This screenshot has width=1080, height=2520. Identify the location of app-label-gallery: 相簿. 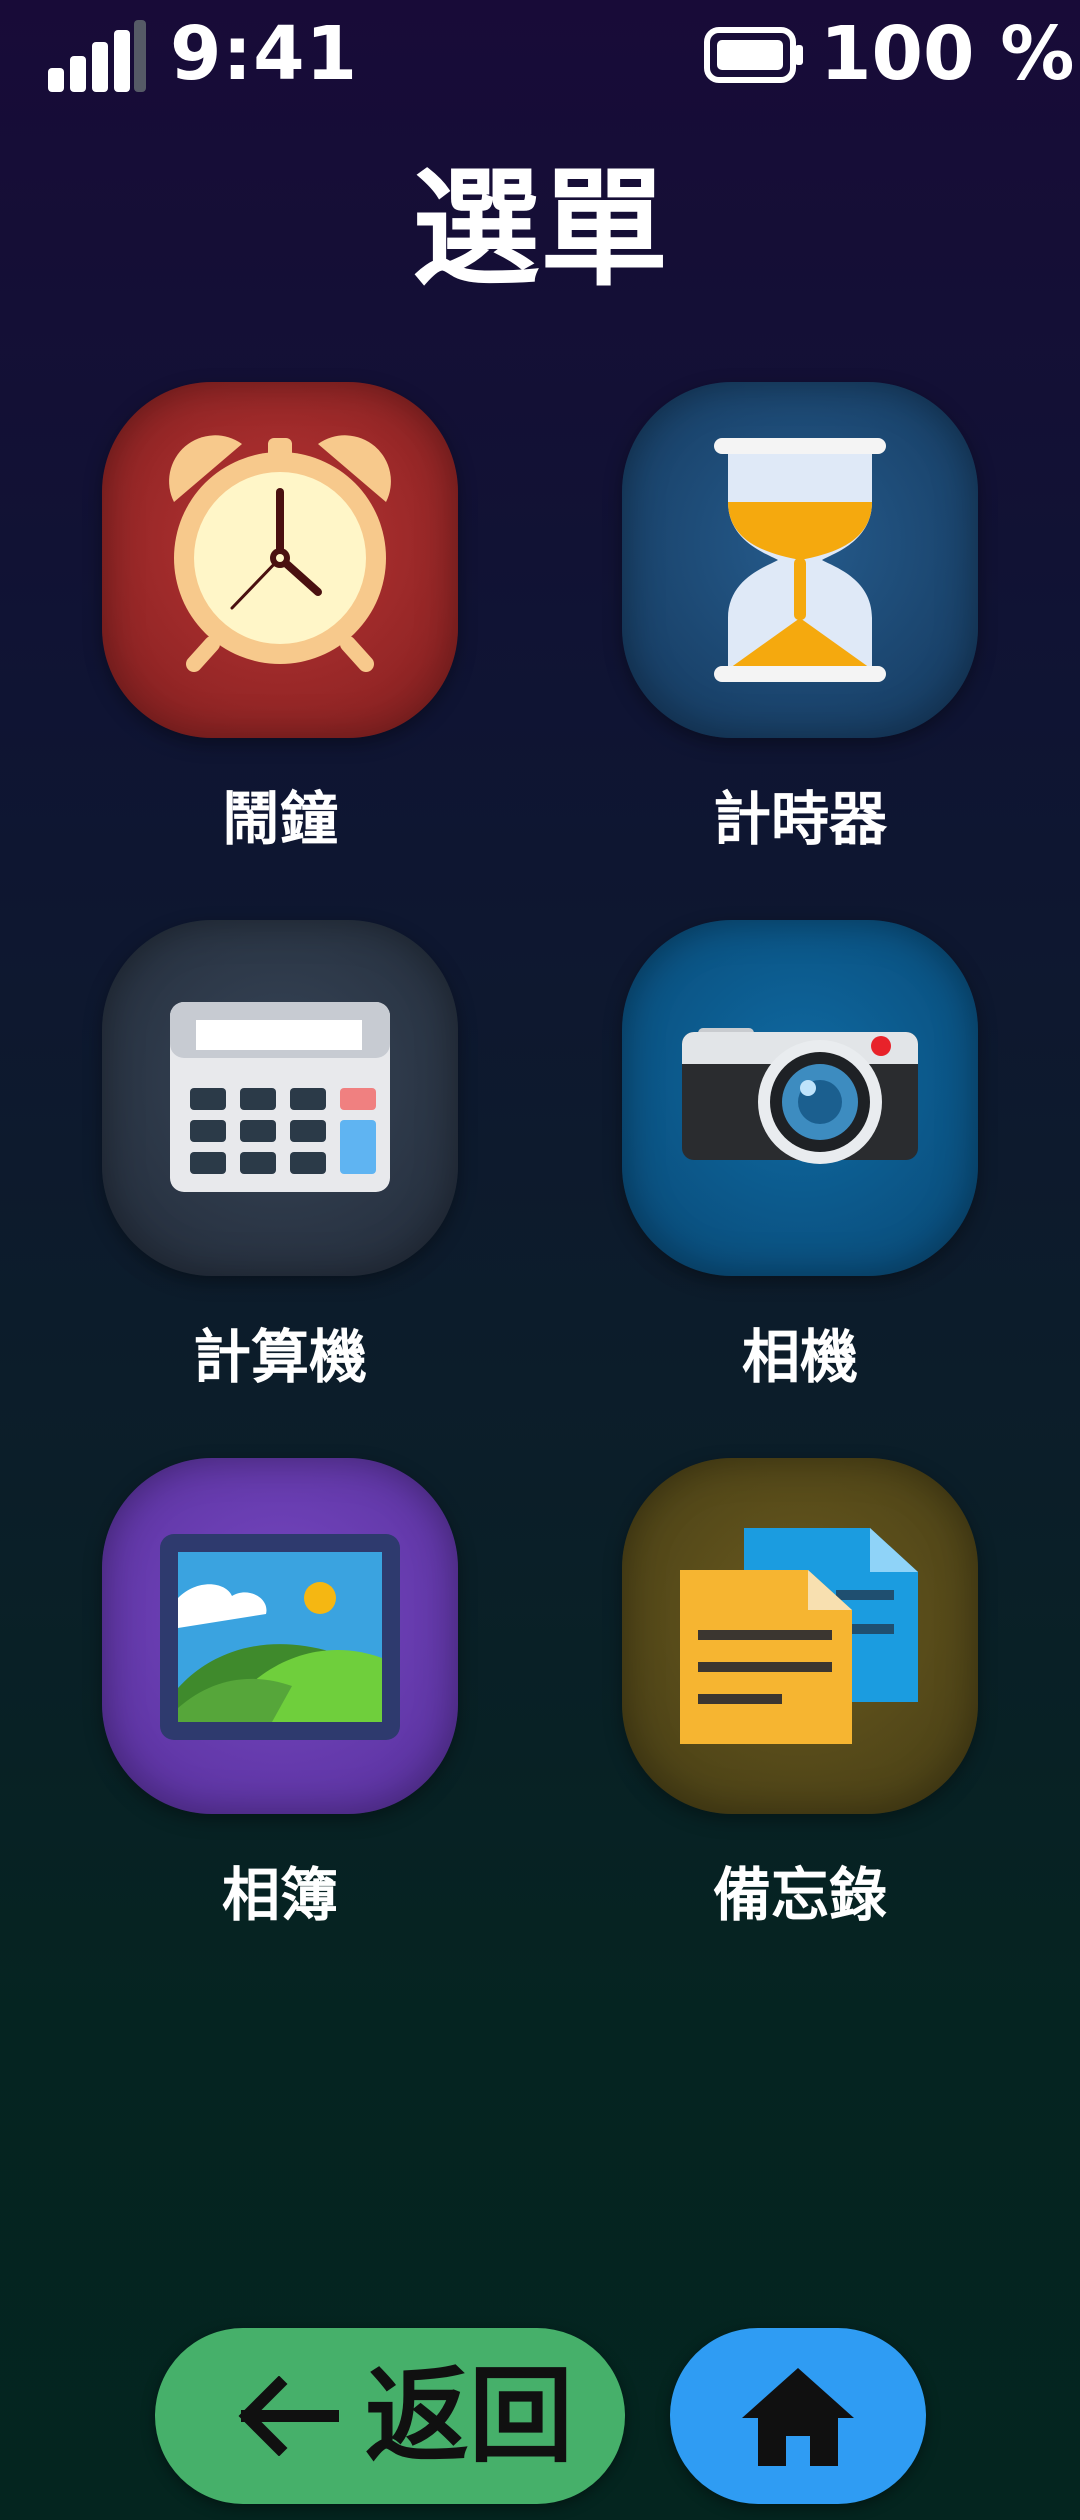
(279, 1895).